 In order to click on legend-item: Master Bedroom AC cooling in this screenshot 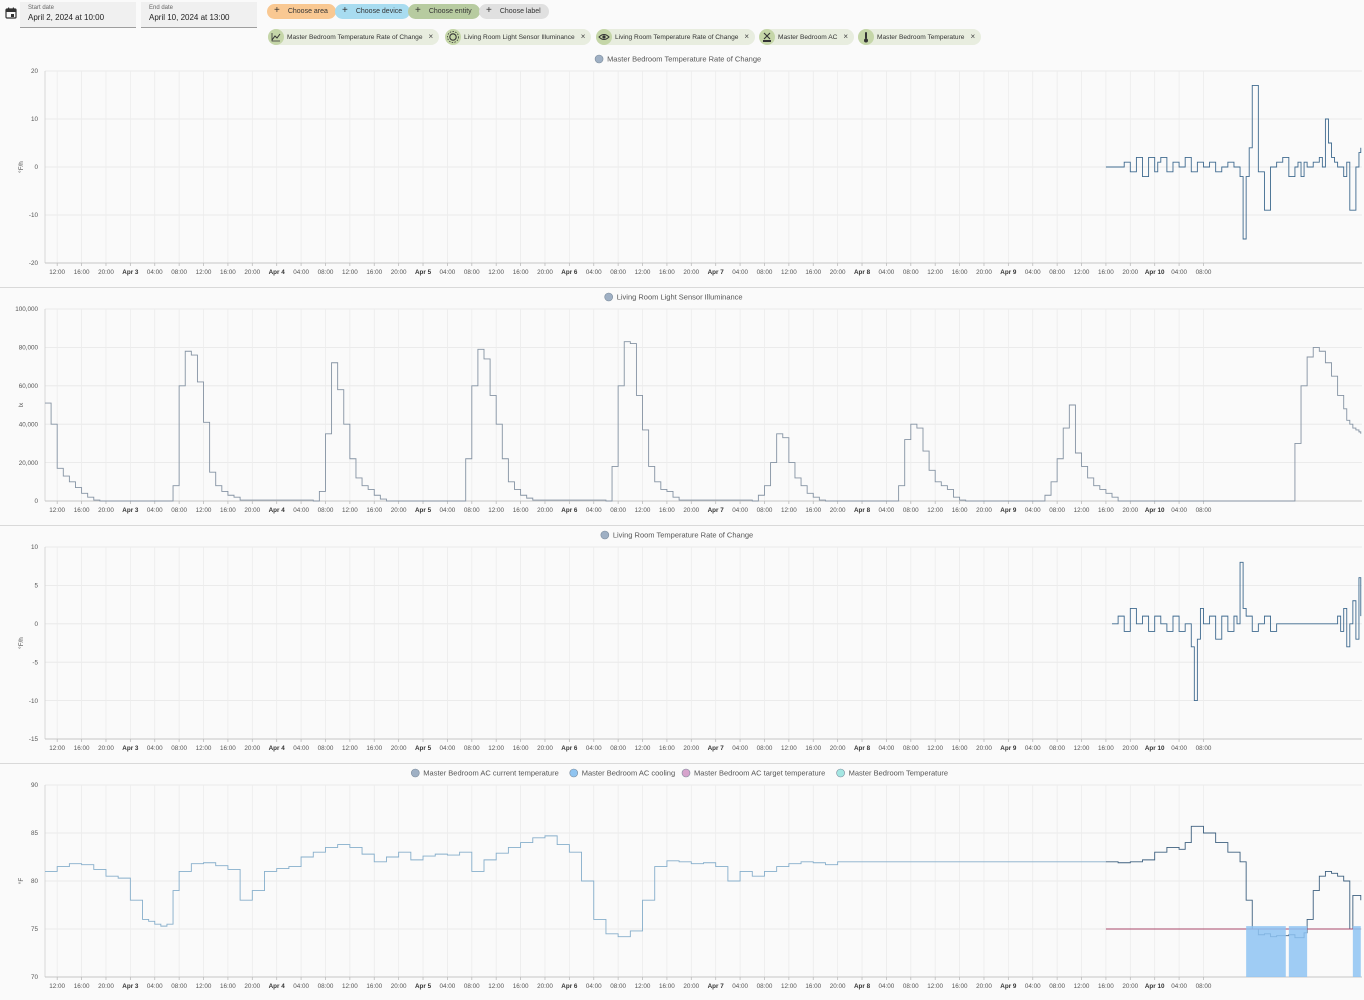, I will do `click(622, 773)`.